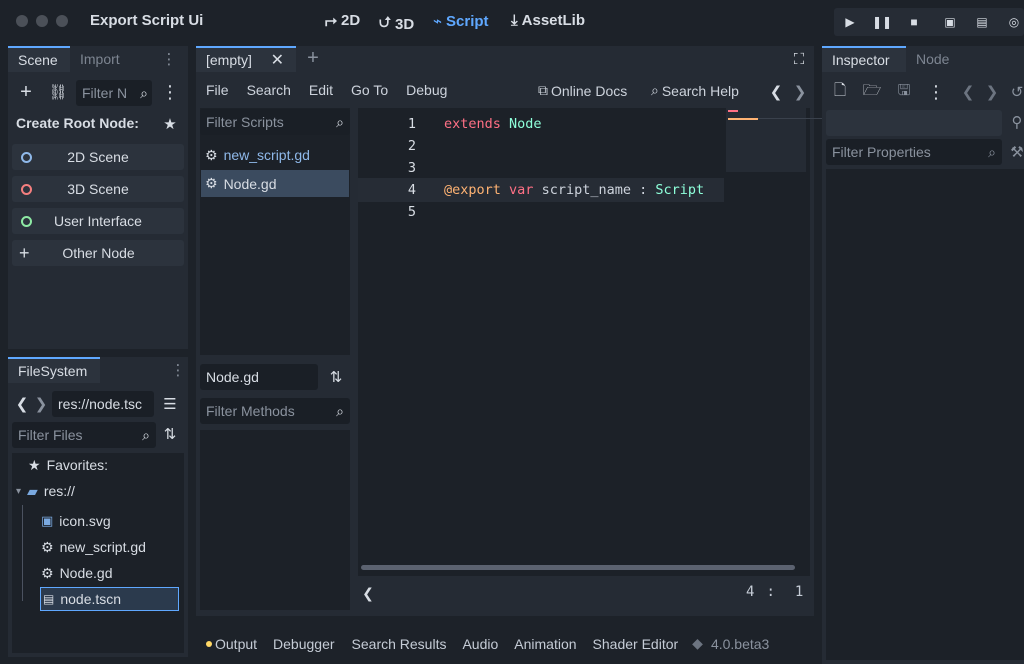  Describe the element at coordinates (277, 60) in the screenshot. I see `close-icon: ✕` at that location.